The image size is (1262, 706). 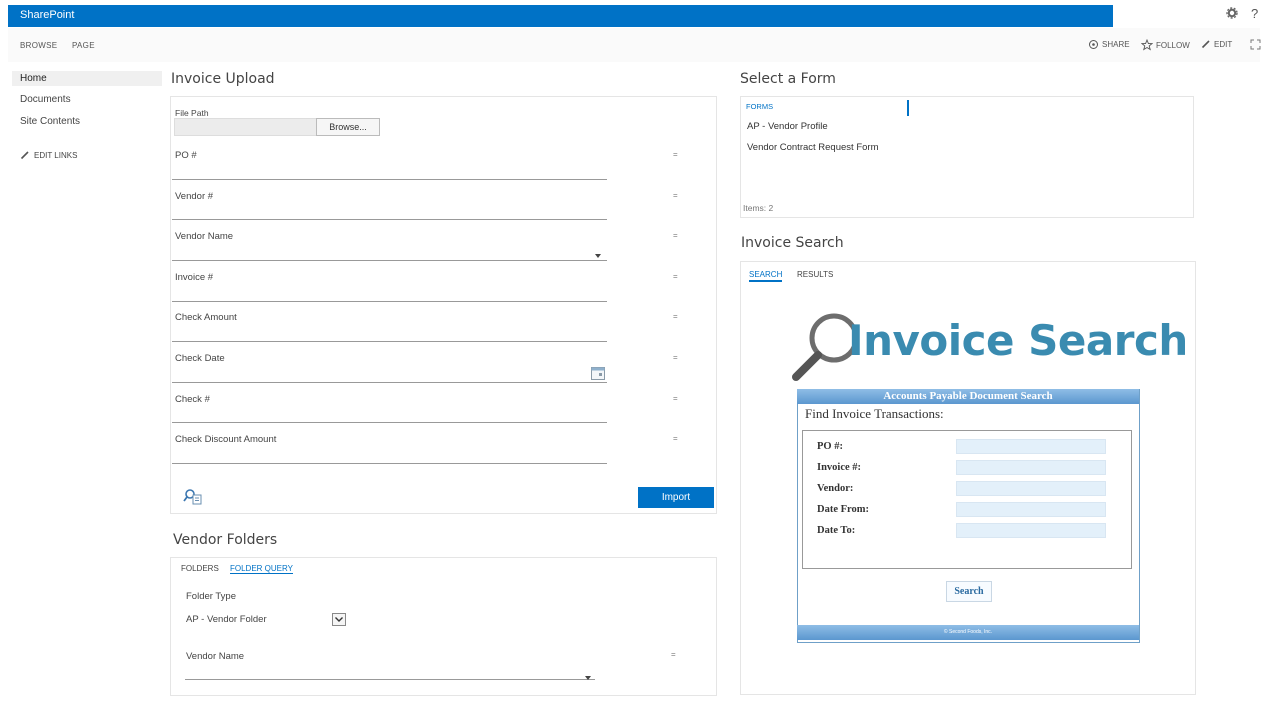 I want to click on folder-type-value: AP - Vendor Folder, so click(x=226, y=619).